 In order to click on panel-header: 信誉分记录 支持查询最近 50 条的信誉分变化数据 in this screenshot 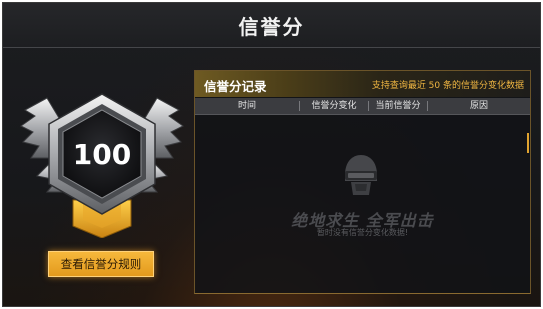, I will do `click(362, 84)`.